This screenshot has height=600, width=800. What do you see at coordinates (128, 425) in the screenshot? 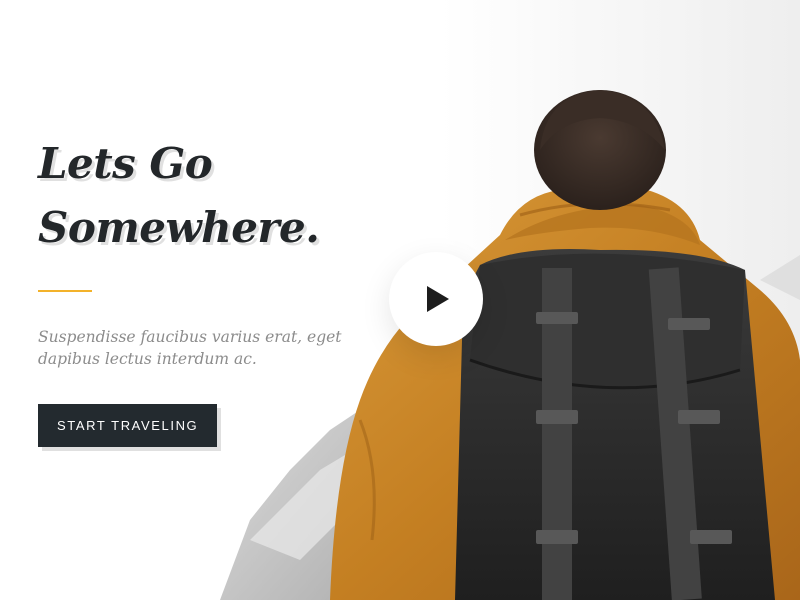
I see `start-traveling-button: START TRAVELING` at bounding box center [128, 425].